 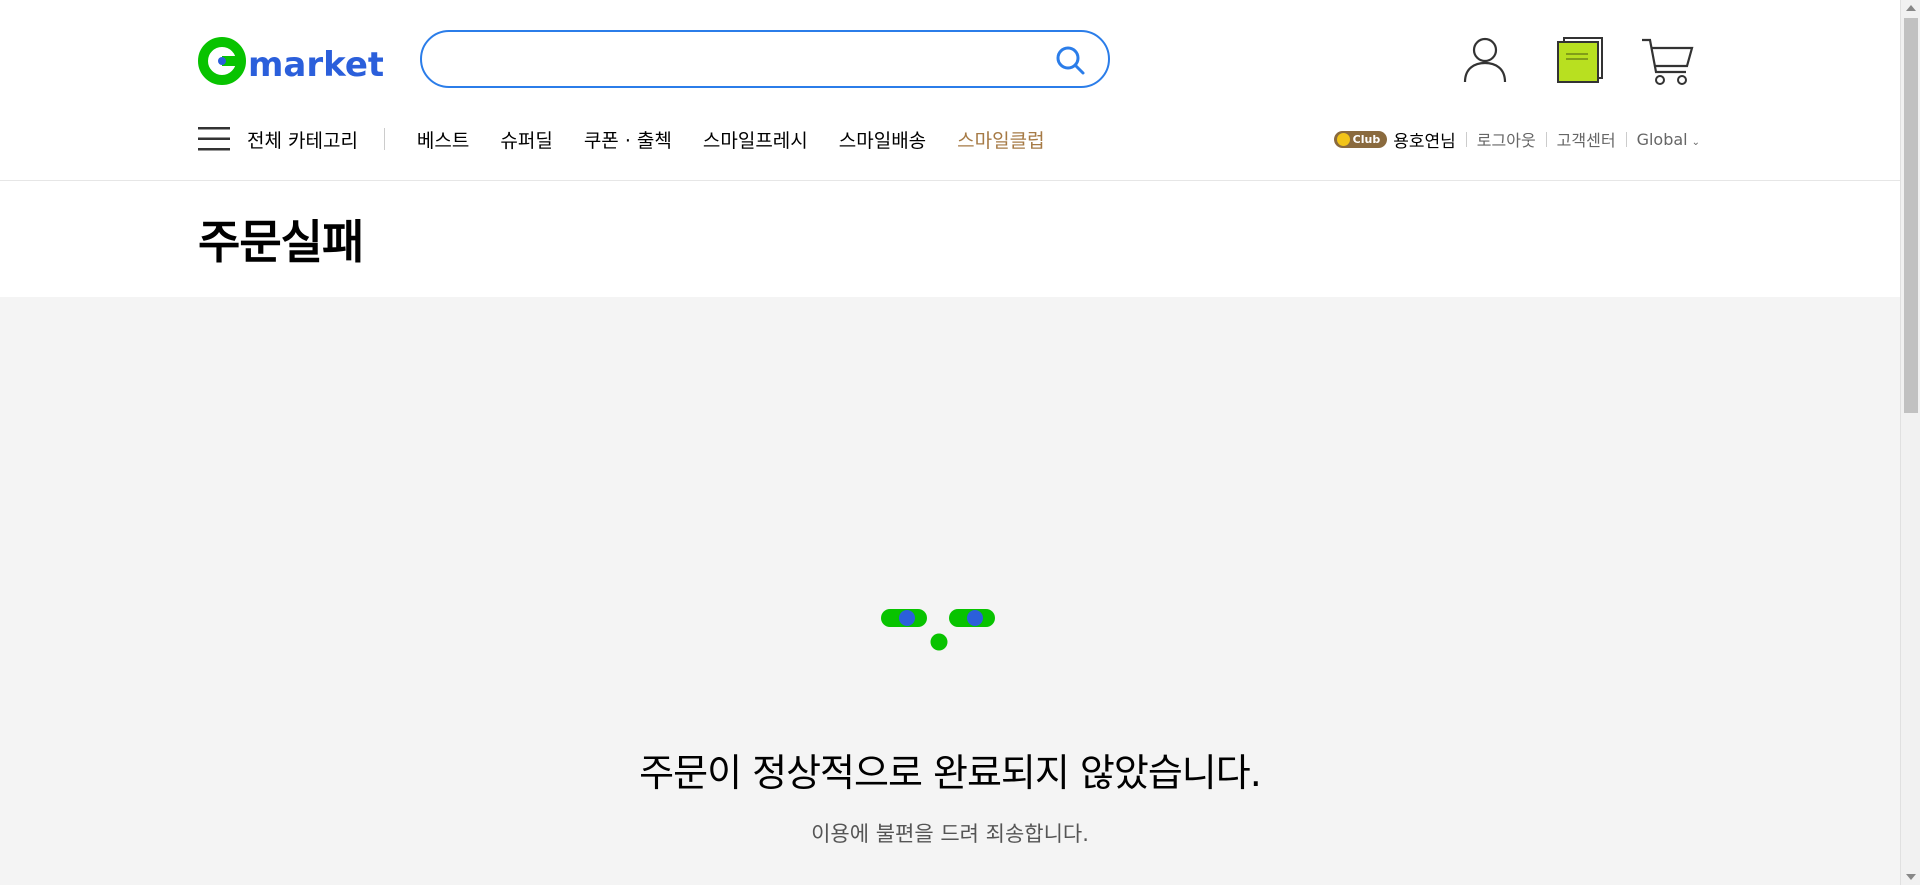 I want to click on scroll-down-arrow-icon, so click(x=1911, y=877).